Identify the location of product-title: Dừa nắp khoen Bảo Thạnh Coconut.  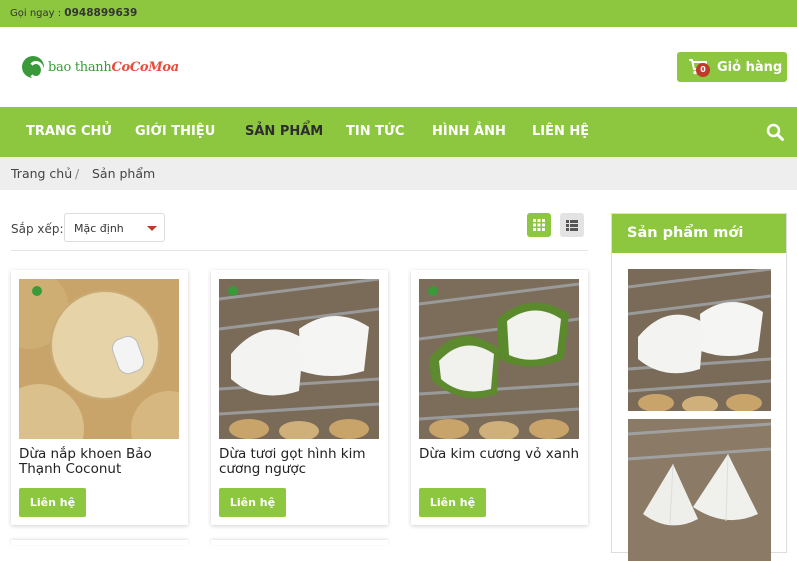
(101, 462).